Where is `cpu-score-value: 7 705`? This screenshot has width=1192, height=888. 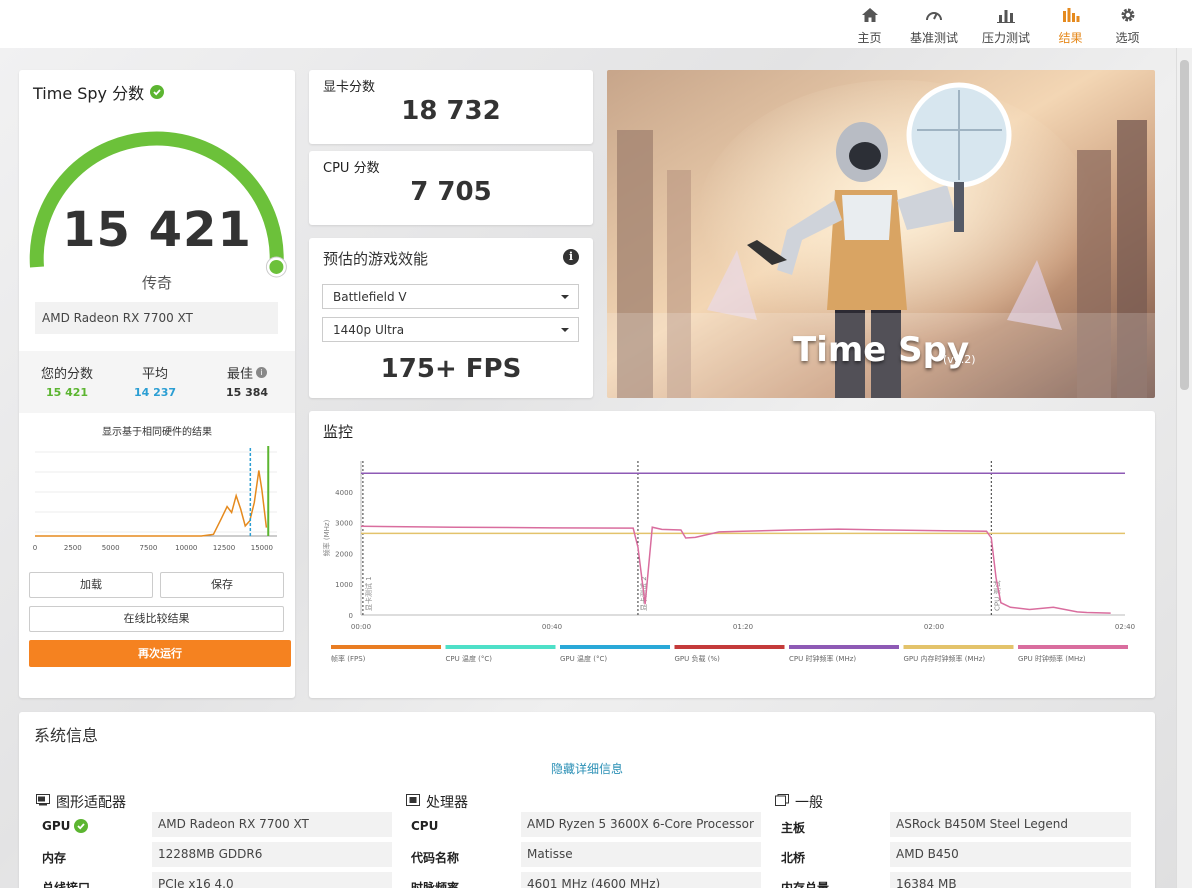 cpu-score-value: 7 705 is located at coordinates (451, 192).